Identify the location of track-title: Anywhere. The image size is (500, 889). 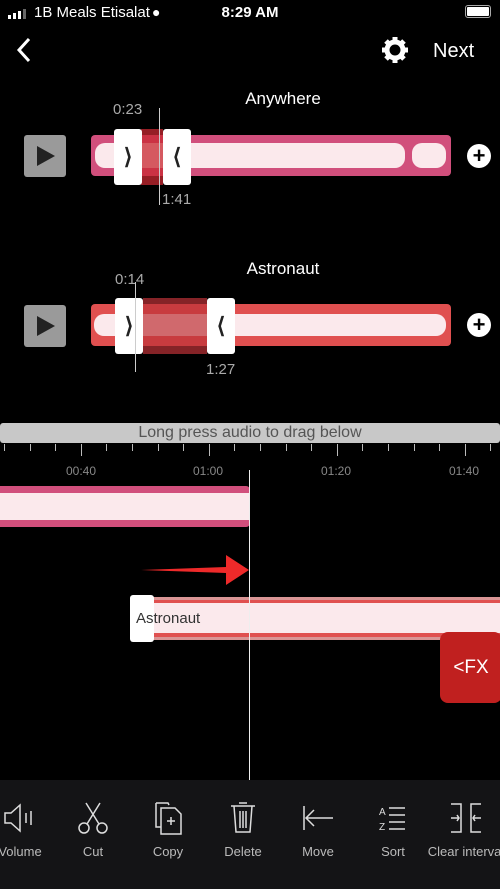
(283, 98).